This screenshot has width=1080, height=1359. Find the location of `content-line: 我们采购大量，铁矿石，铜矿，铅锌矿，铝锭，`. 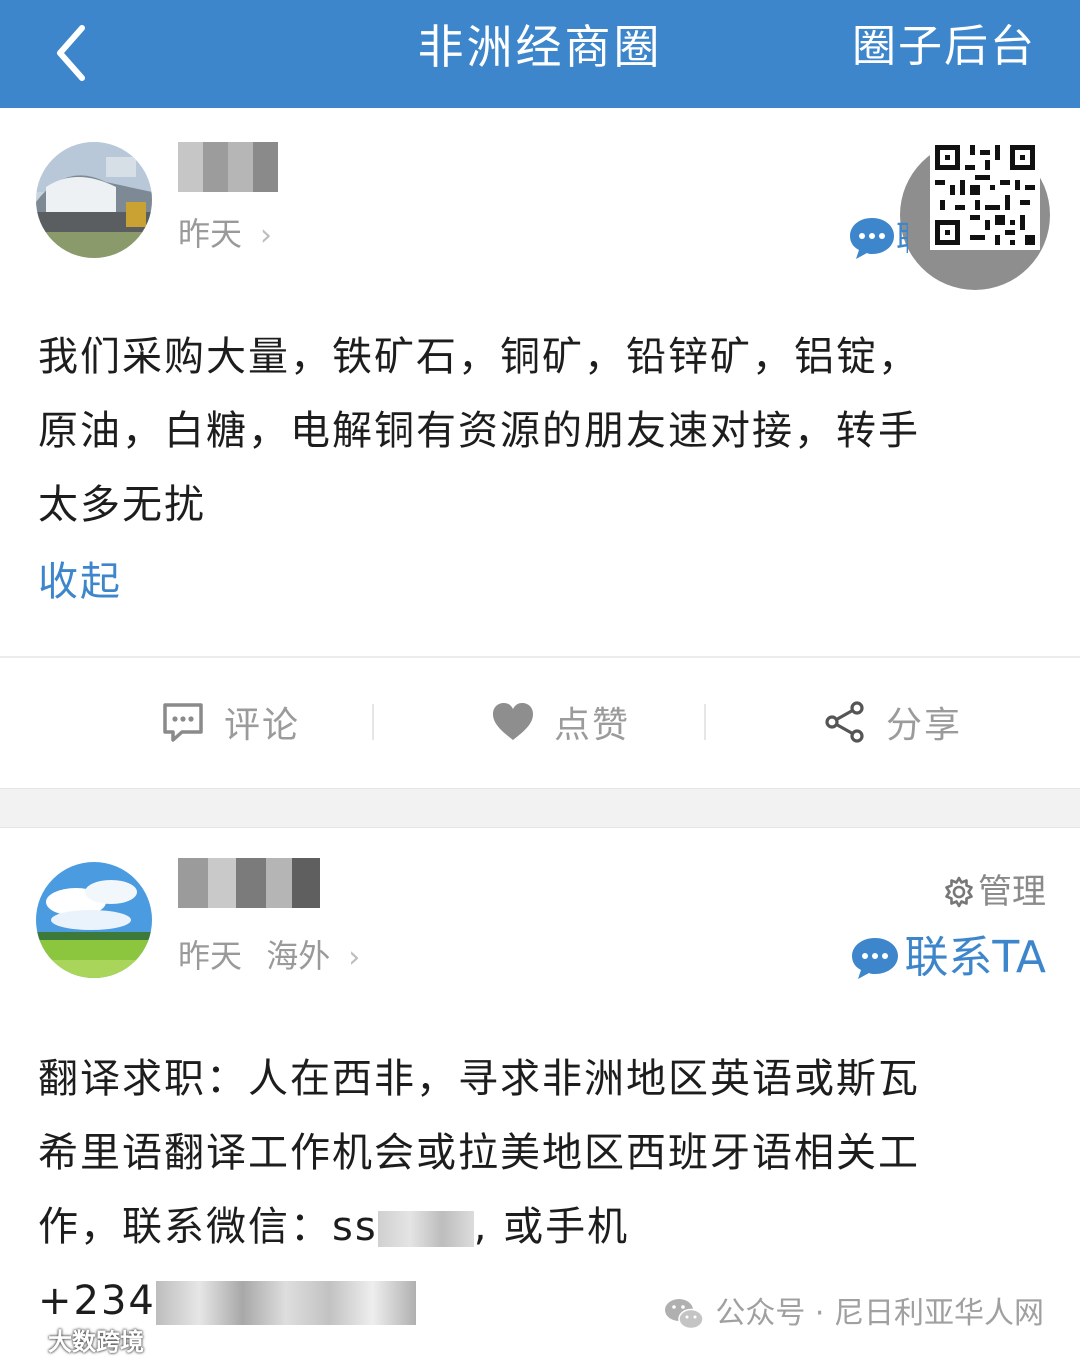

content-line: 我们采购大量，铁矿石，铜矿，铅锌矿，铝锭， is located at coordinates (479, 357).